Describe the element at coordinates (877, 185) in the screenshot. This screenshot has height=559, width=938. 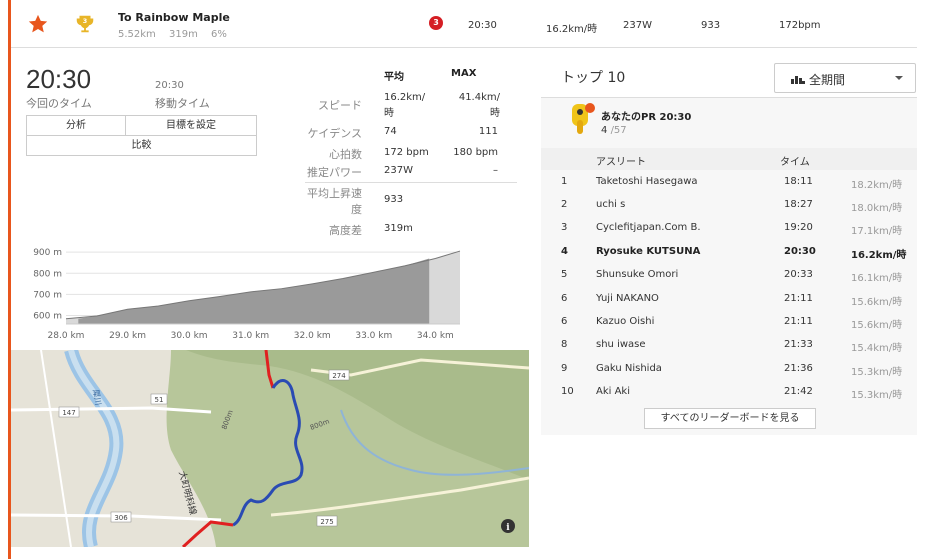
I see `speed-cell: 18.2km/時` at that location.